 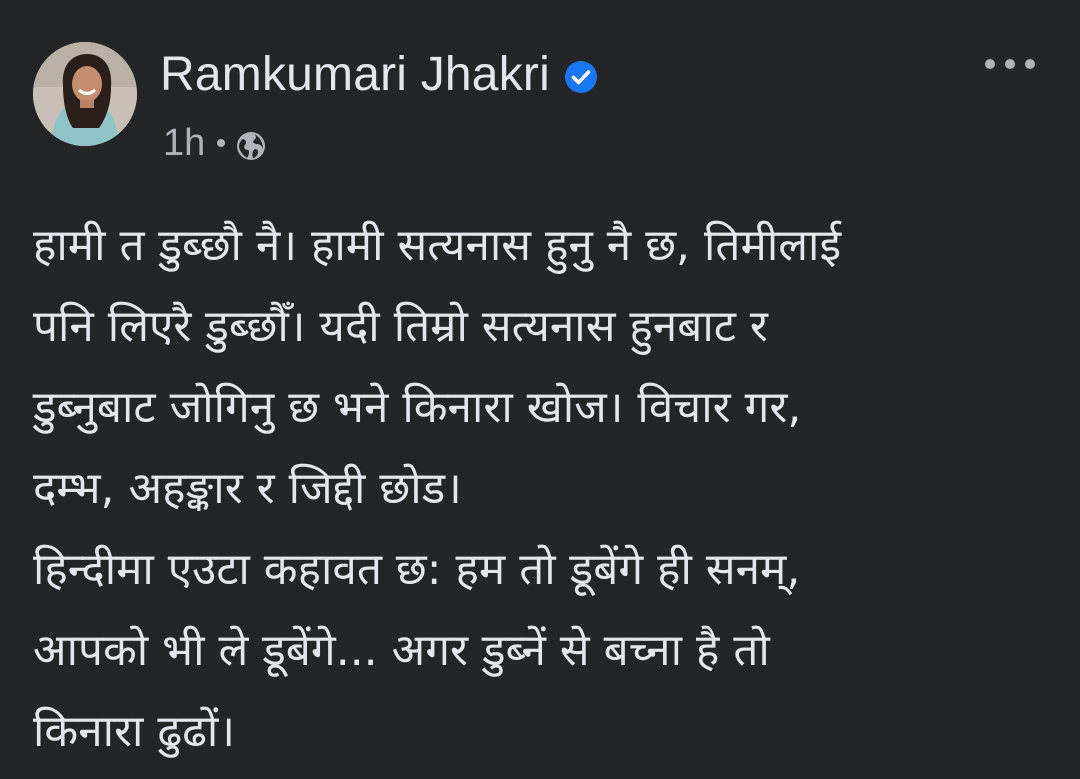 What do you see at coordinates (581, 77) in the screenshot?
I see `verified-badge-icon` at bounding box center [581, 77].